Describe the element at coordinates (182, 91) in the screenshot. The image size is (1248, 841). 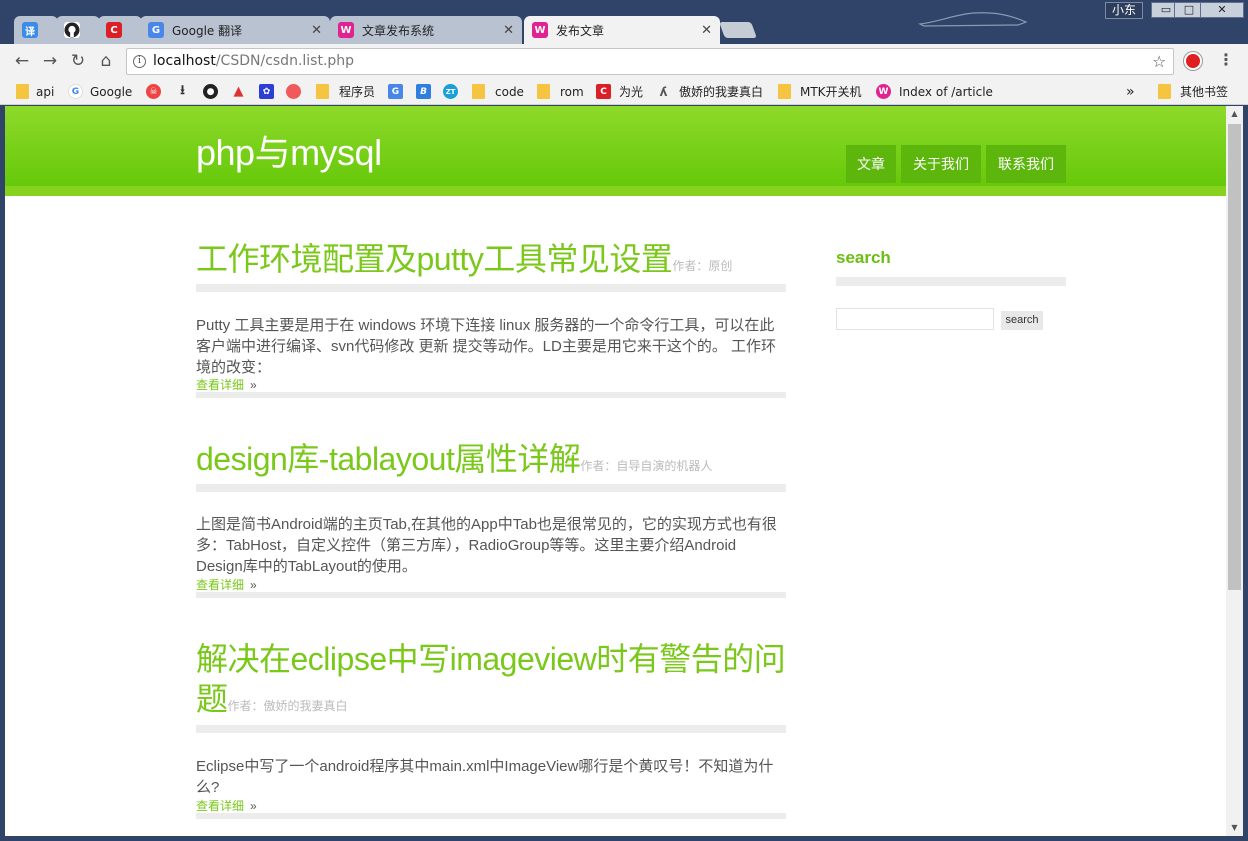
I see `bookmark-download: ⭳` at that location.